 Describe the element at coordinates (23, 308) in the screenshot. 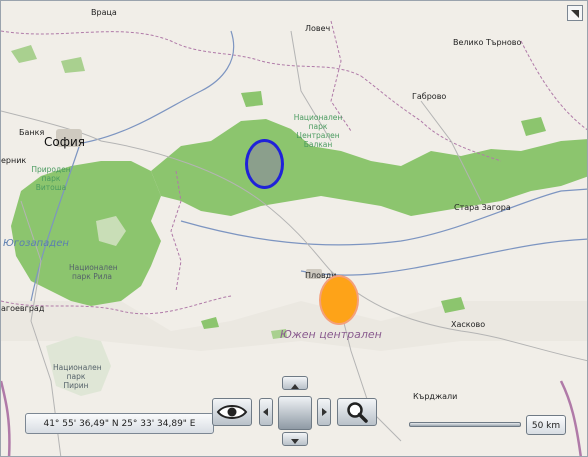

I see `city-blagoevgrad-label: агоевград` at that location.